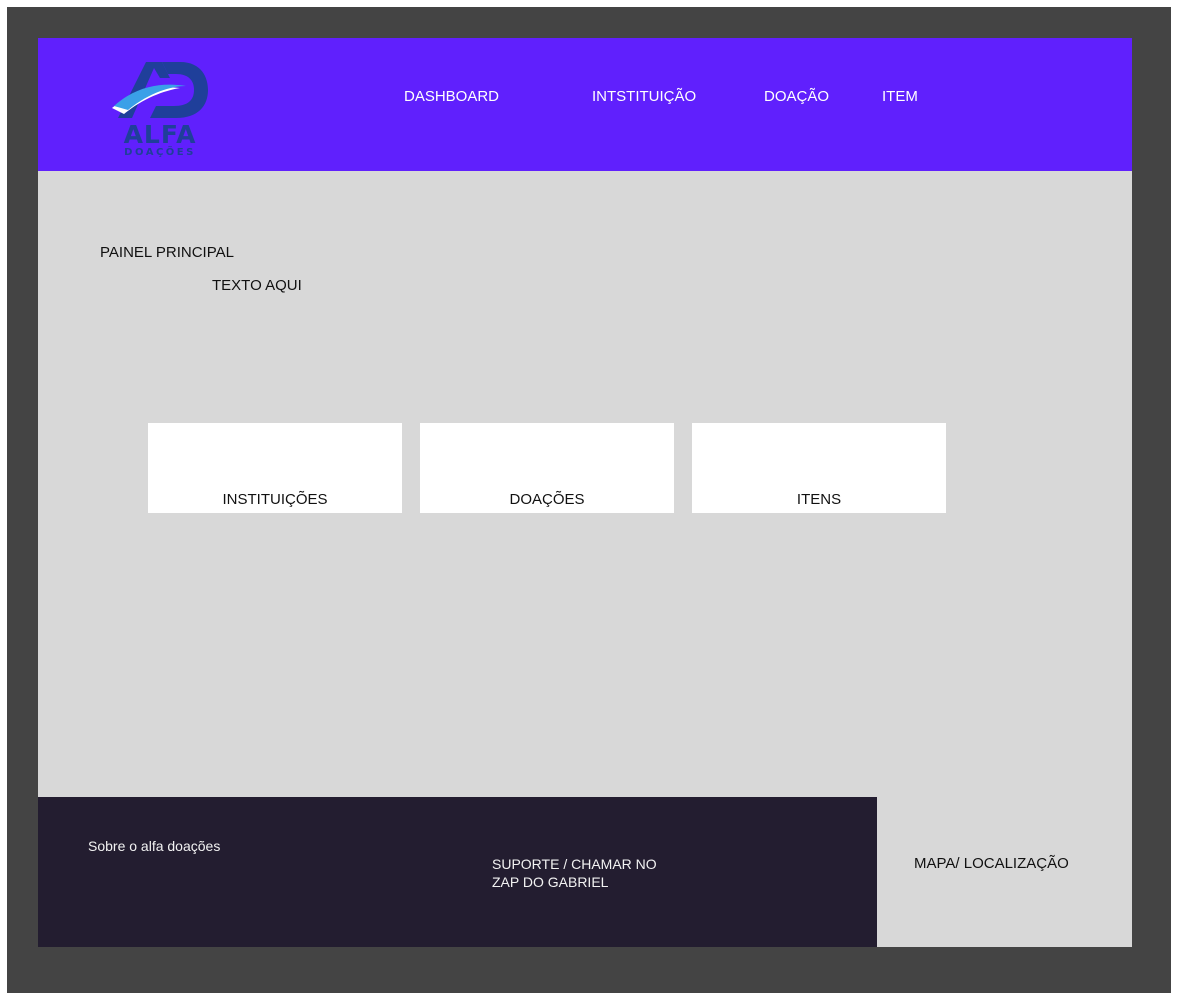 Image resolution: width=1179 pixels, height=995 pixels. Describe the element at coordinates (160, 134) in the screenshot. I see `logo-name: ALFA` at that location.